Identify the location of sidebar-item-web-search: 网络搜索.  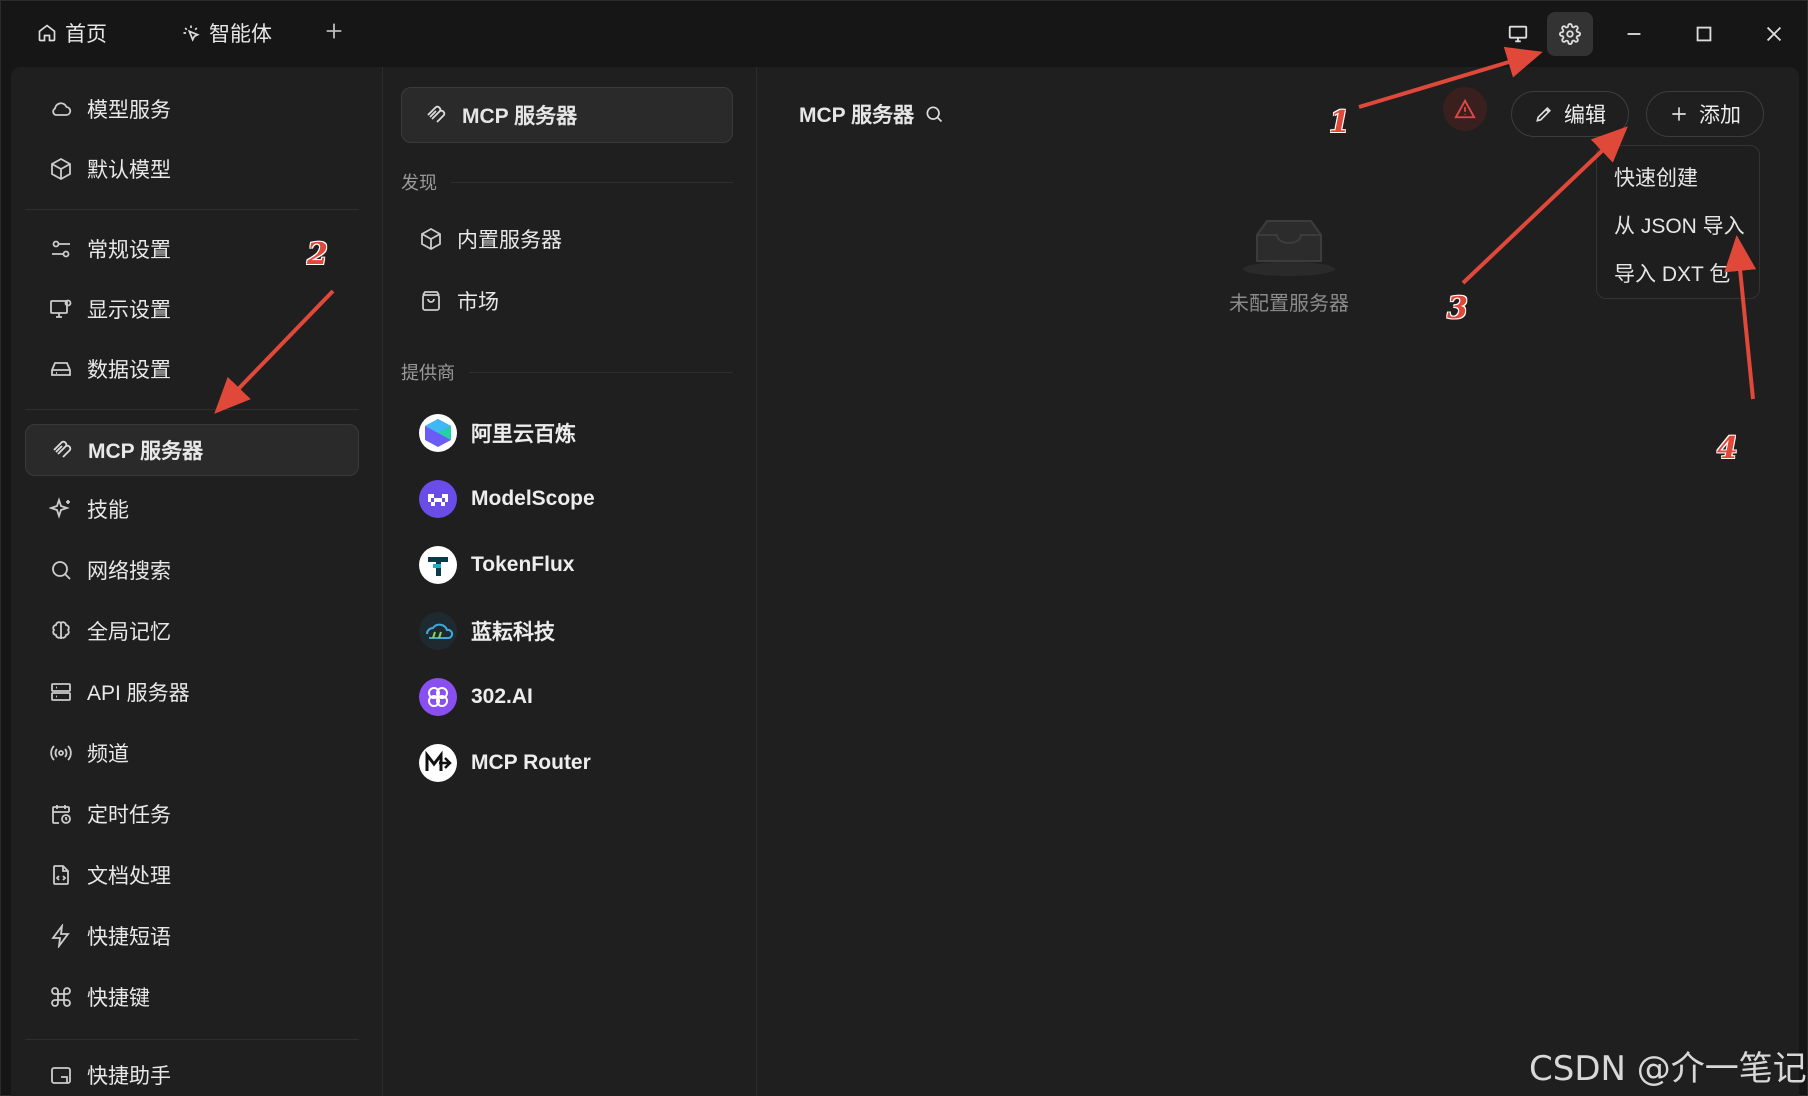
(192, 570).